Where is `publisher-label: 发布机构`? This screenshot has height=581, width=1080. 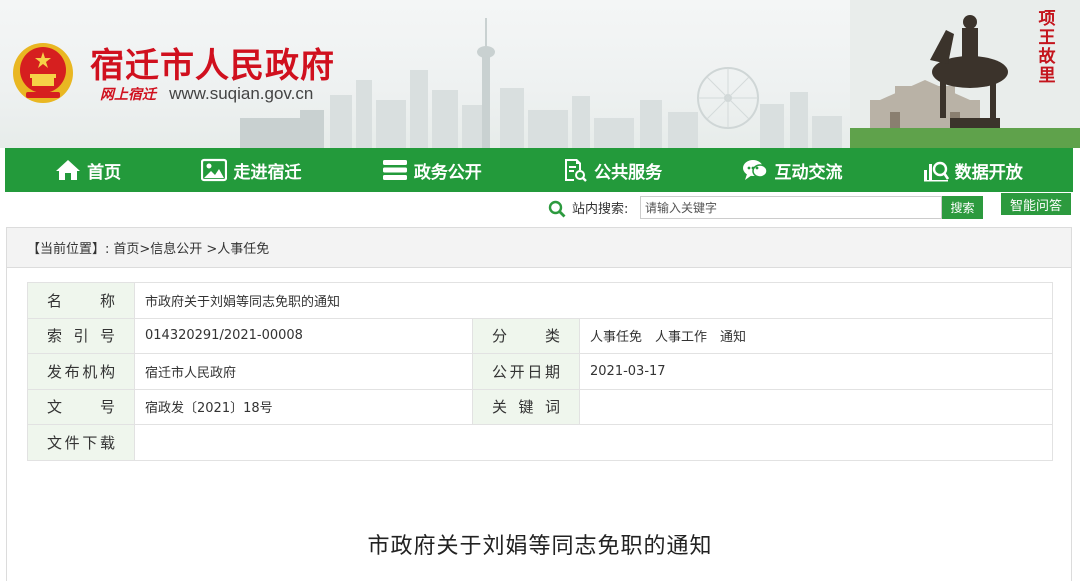
publisher-label: 发布机构 is located at coordinates (81, 371).